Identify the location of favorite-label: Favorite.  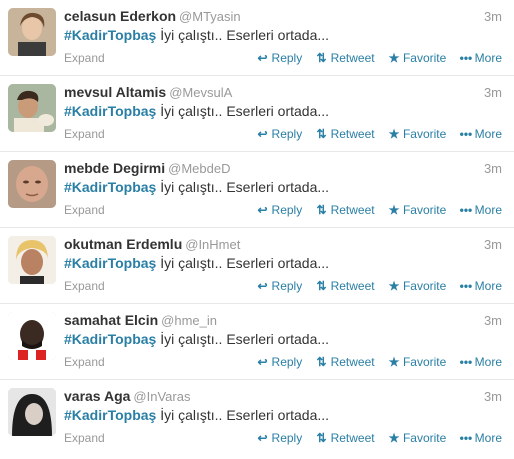
(424, 134).